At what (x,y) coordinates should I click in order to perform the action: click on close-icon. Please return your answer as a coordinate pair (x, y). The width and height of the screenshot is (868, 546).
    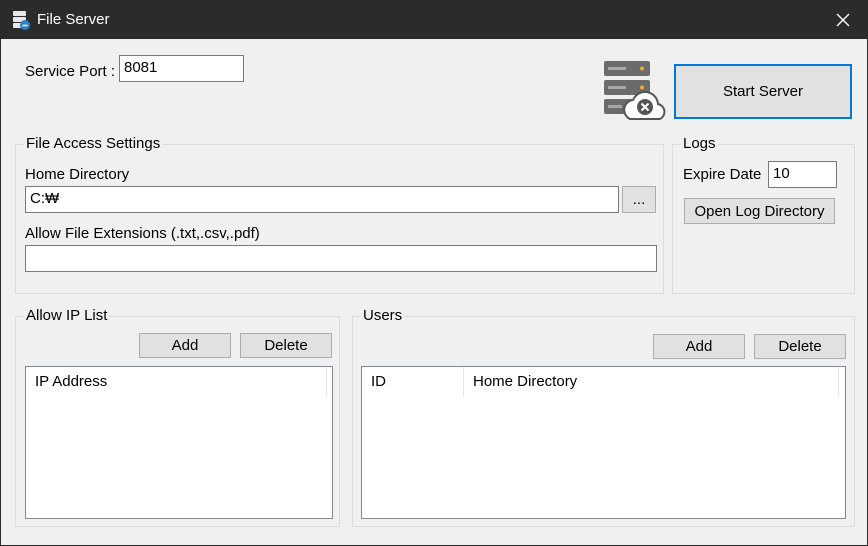
    Looking at the image, I should click on (843, 20).